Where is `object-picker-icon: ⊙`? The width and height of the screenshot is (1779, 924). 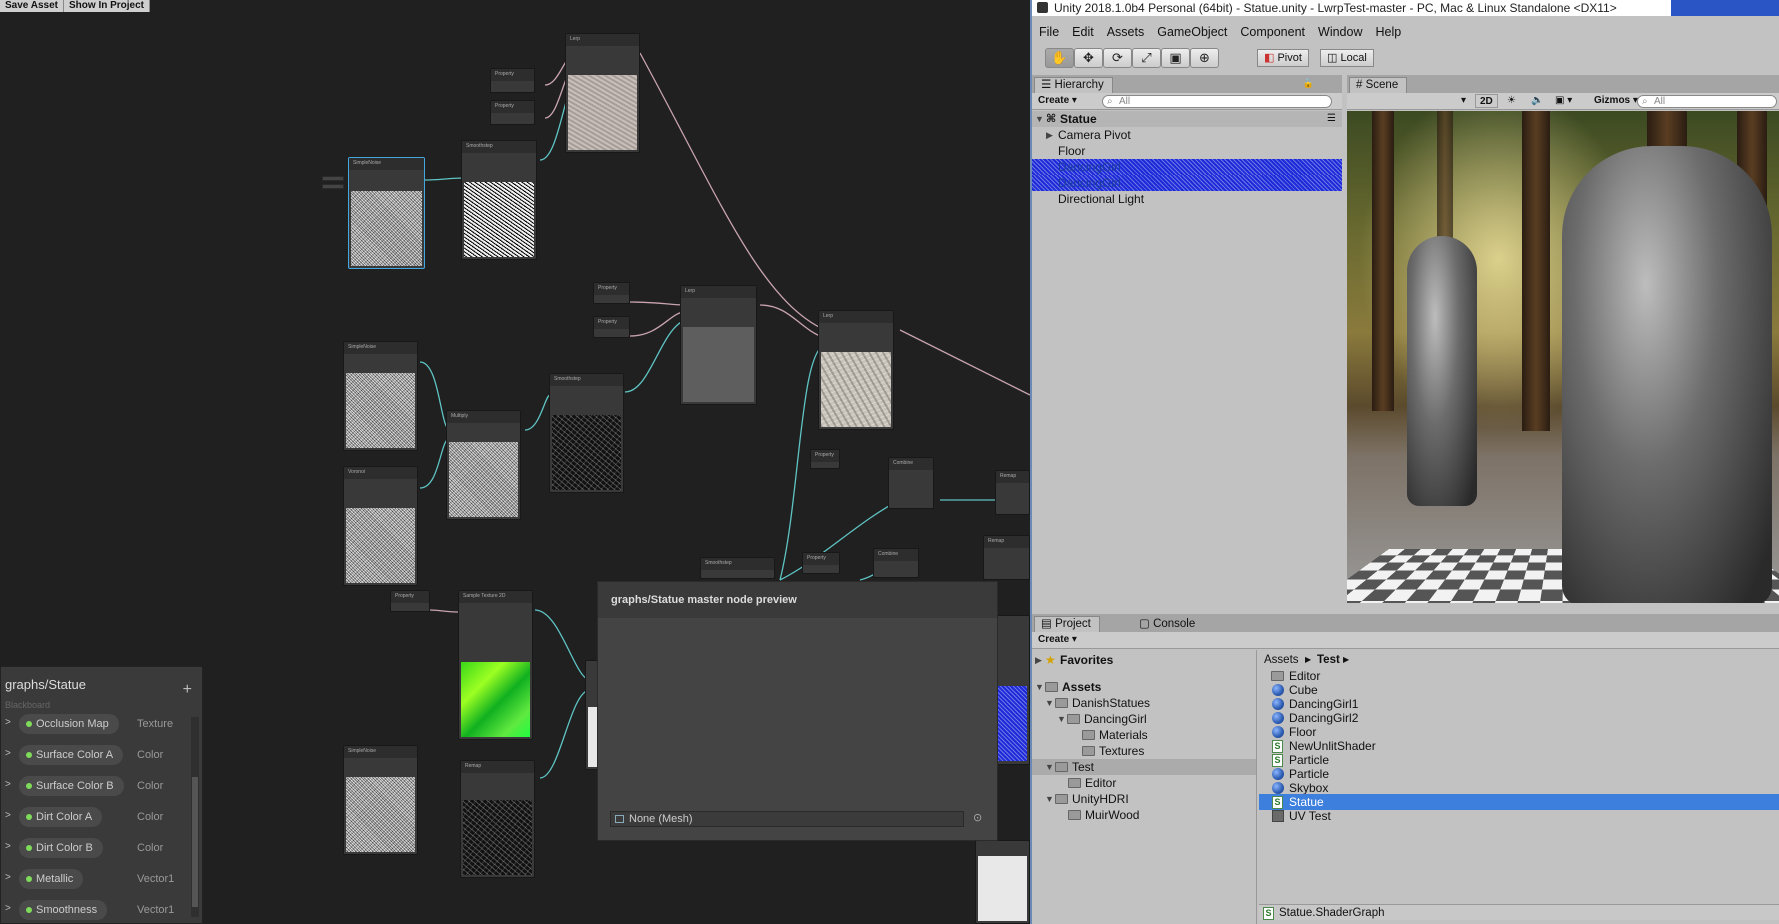 object-picker-icon: ⊙ is located at coordinates (977, 817).